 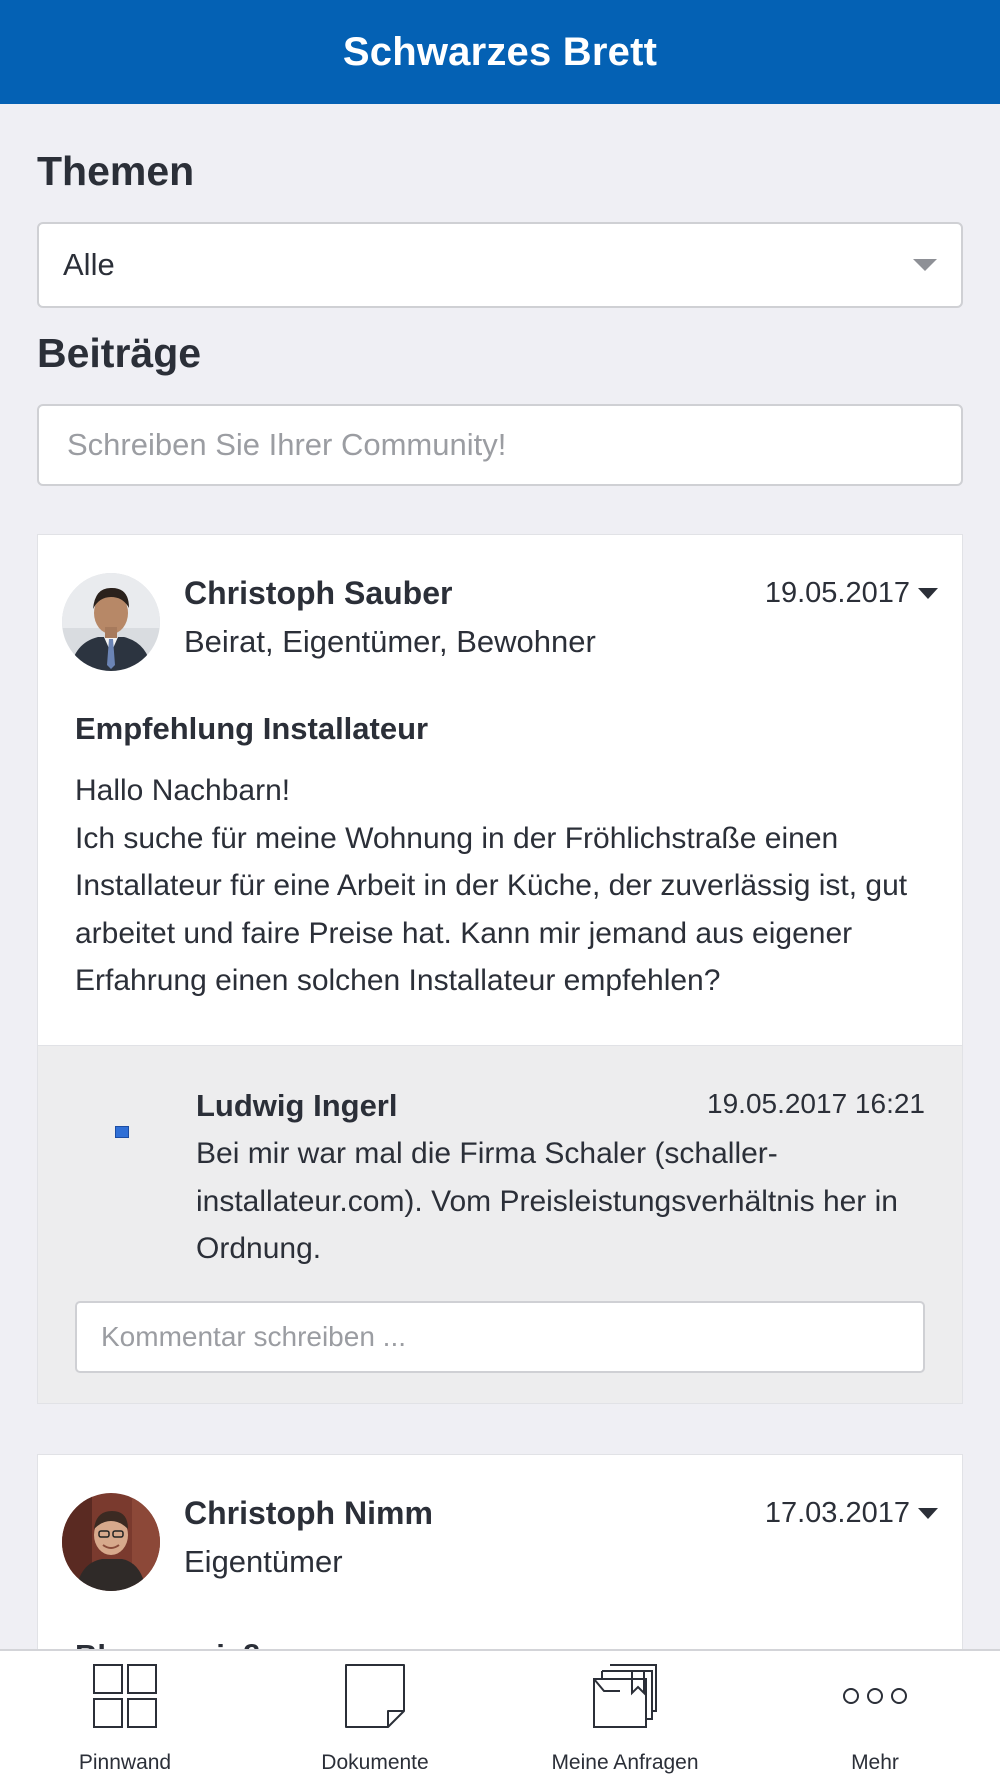 What do you see at coordinates (263, 1561) in the screenshot?
I see `post-author-role: Eigentümer` at bounding box center [263, 1561].